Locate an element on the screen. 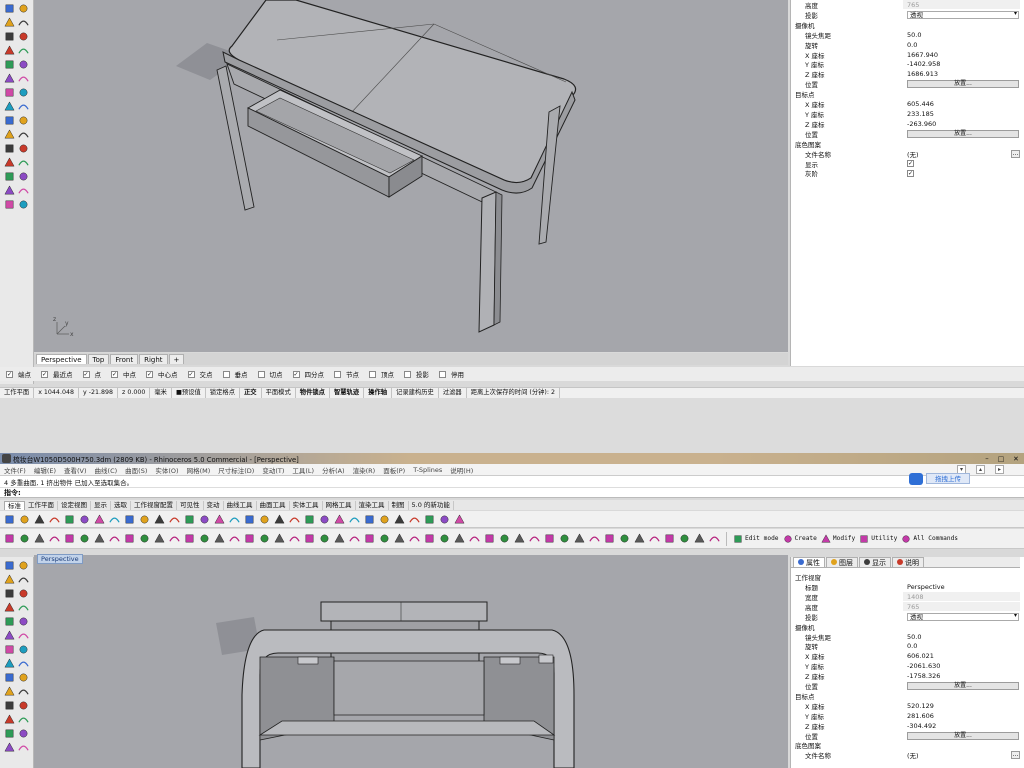 The width and height of the screenshot is (1024, 768). panel-tab-0: 属性 is located at coordinates (809, 562).